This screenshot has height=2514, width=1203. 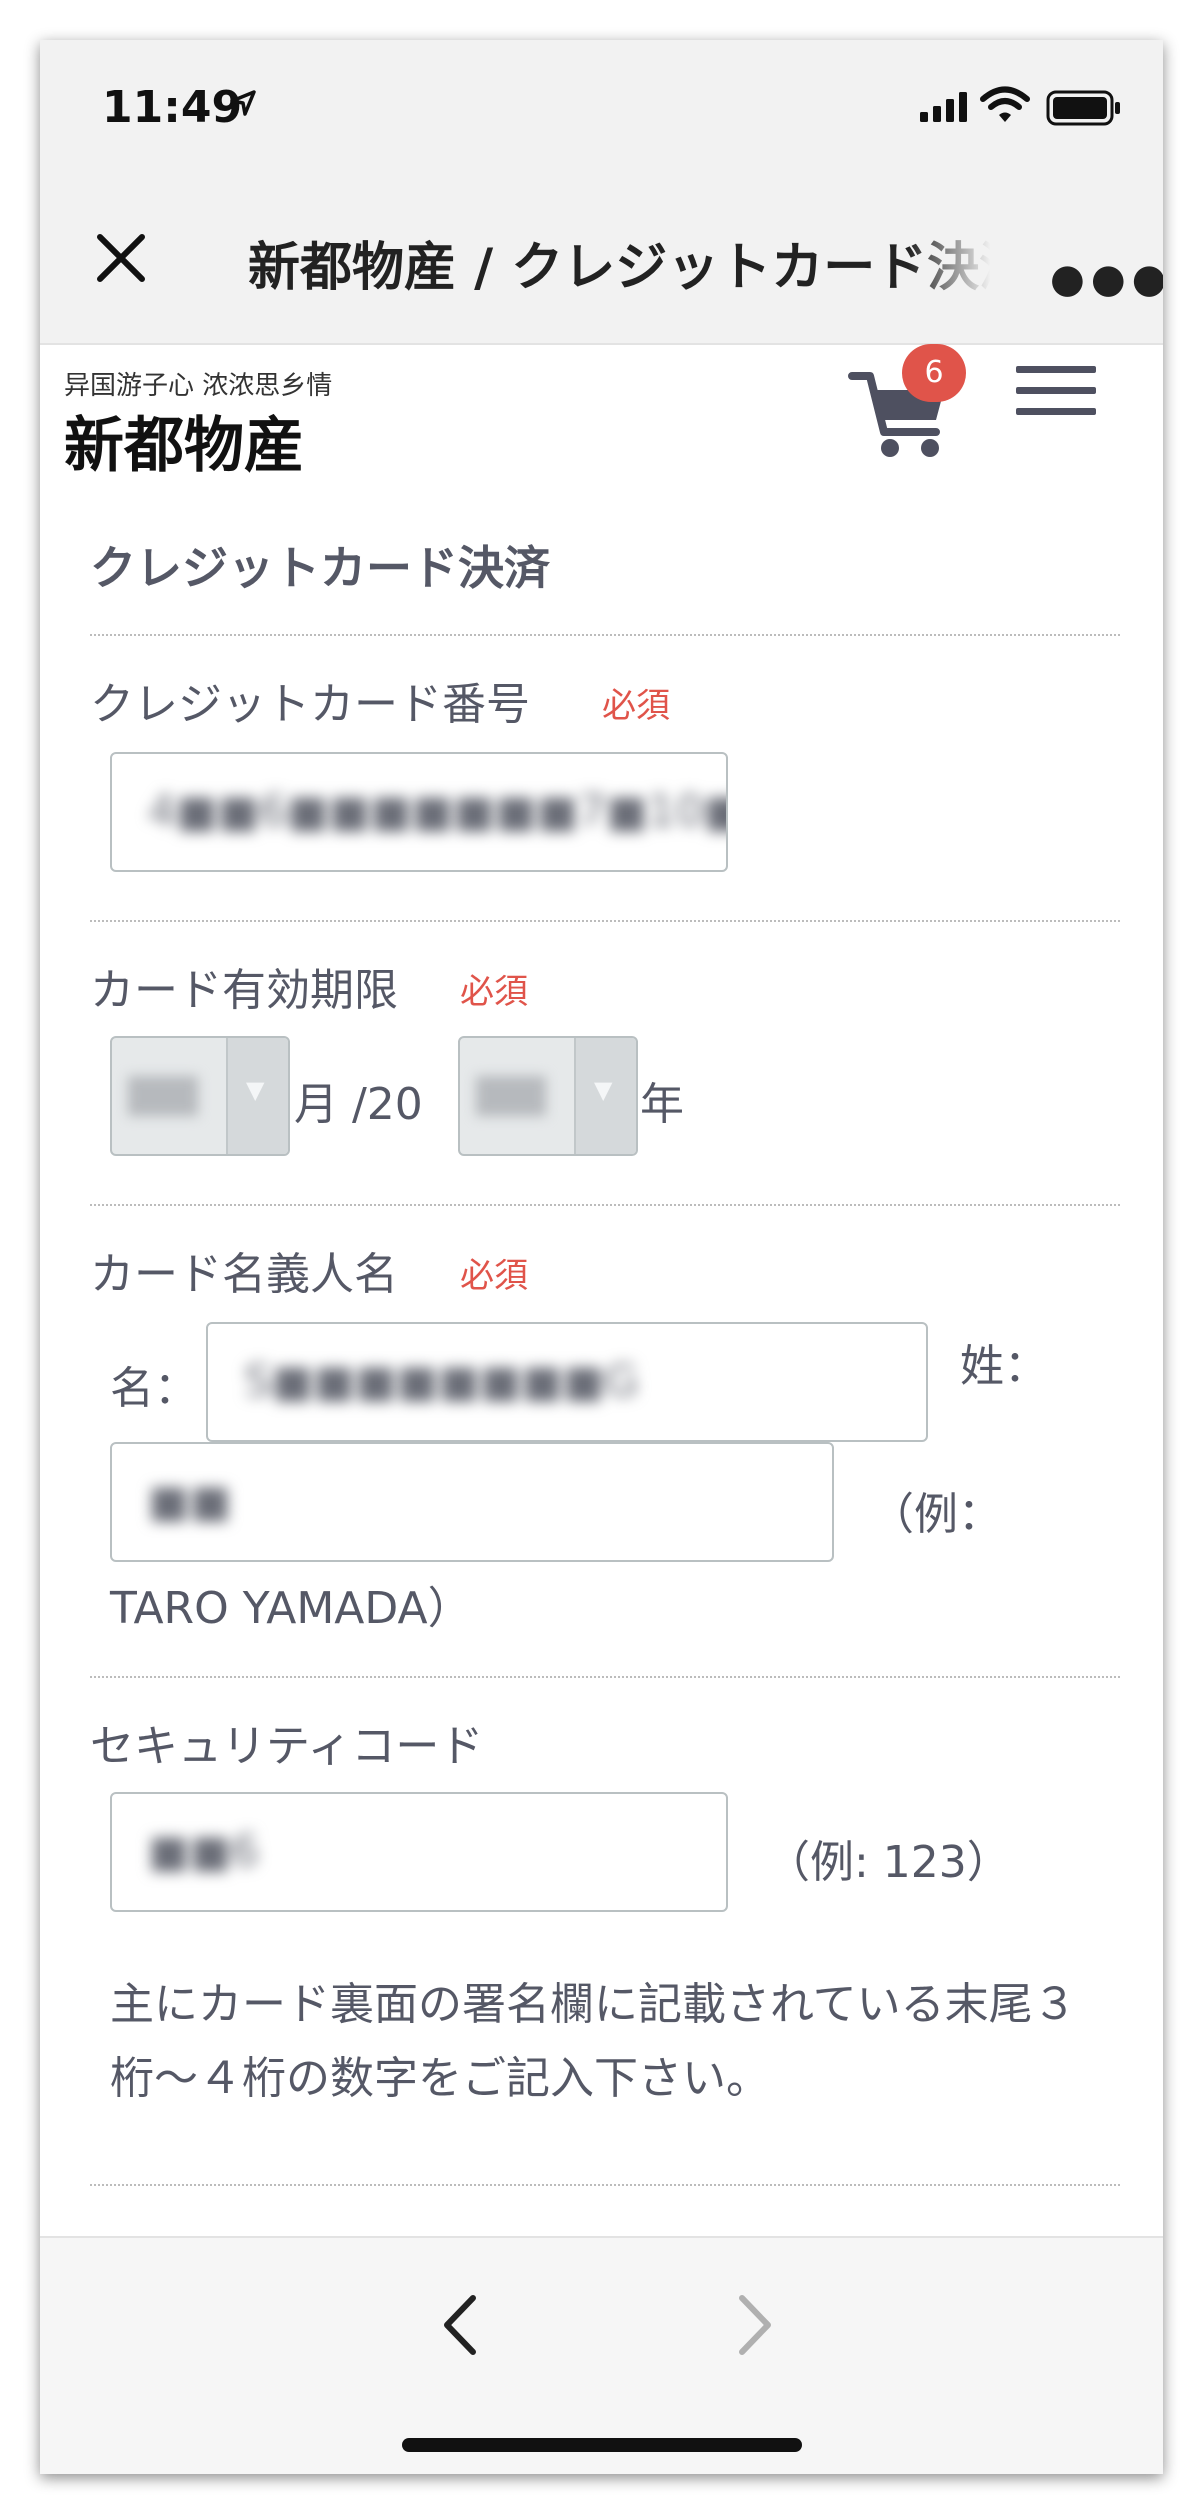 I want to click on expiry-month-value, so click(x=163, y=1096).